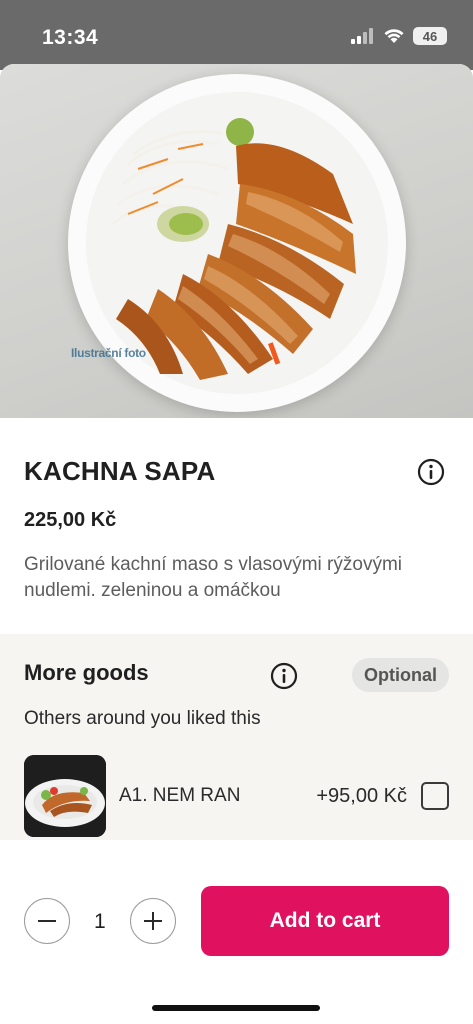 The height and width of the screenshot is (1024, 473). I want to click on plus-icon, so click(153, 921).